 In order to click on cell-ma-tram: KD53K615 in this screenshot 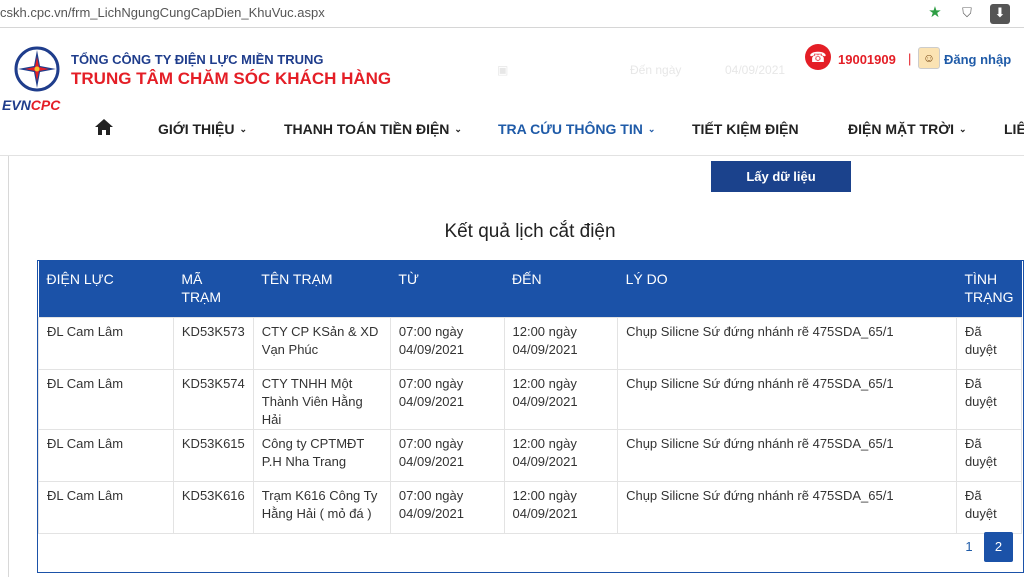, I will do `click(213, 455)`.